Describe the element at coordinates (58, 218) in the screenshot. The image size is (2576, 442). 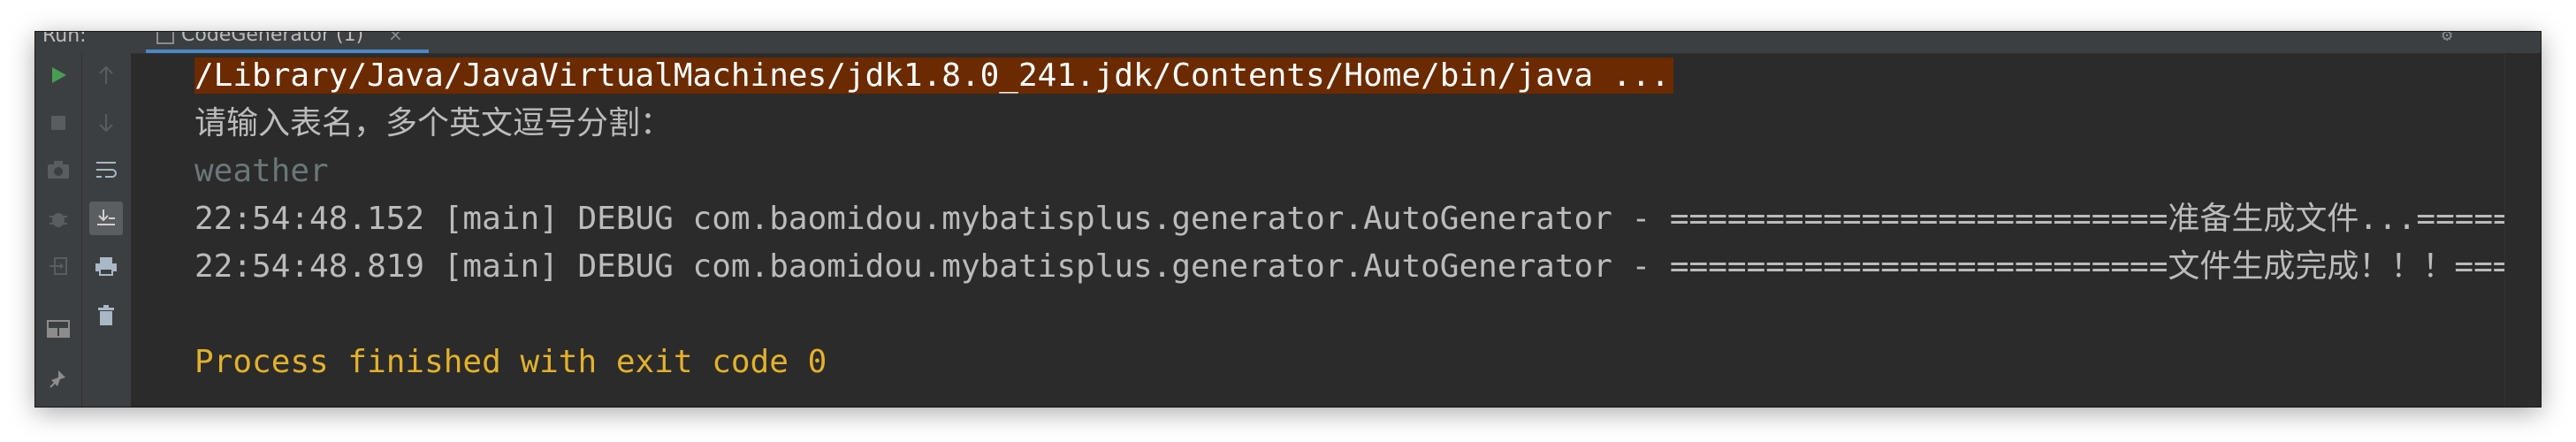
I see `debug-bug-icon` at that location.